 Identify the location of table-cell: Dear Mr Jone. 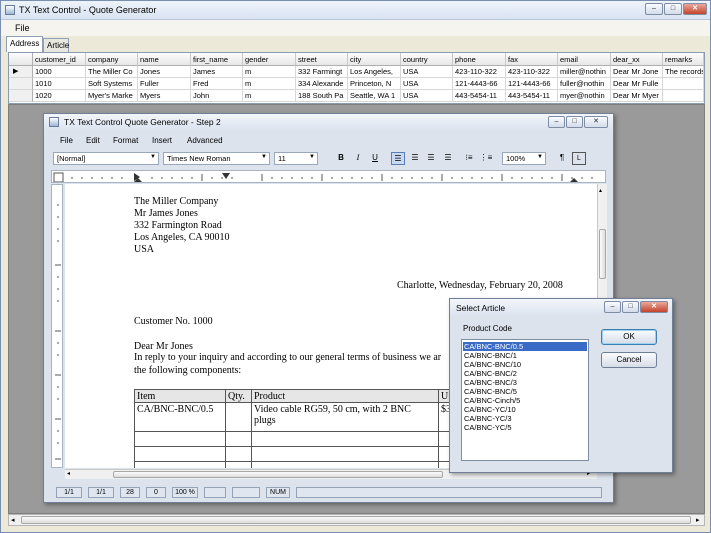
(637, 72).